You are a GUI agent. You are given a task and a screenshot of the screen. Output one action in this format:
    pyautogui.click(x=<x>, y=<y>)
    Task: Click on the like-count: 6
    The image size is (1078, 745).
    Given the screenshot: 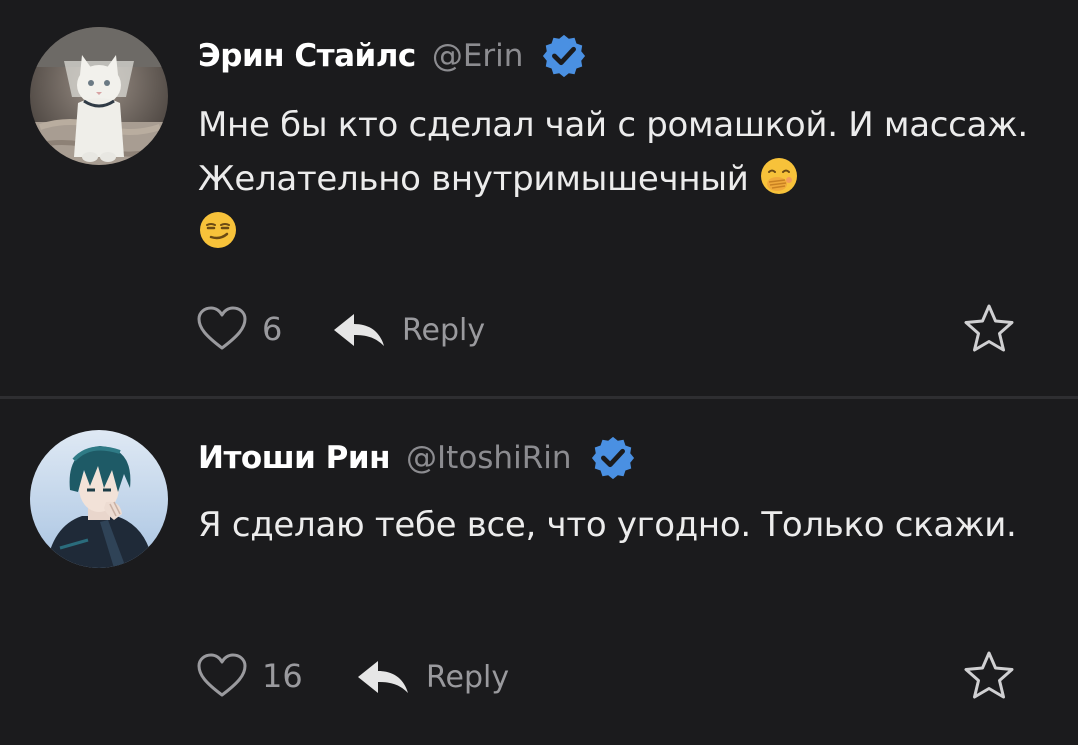 What is the action you would take?
    pyautogui.click(x=272, y=329)
    